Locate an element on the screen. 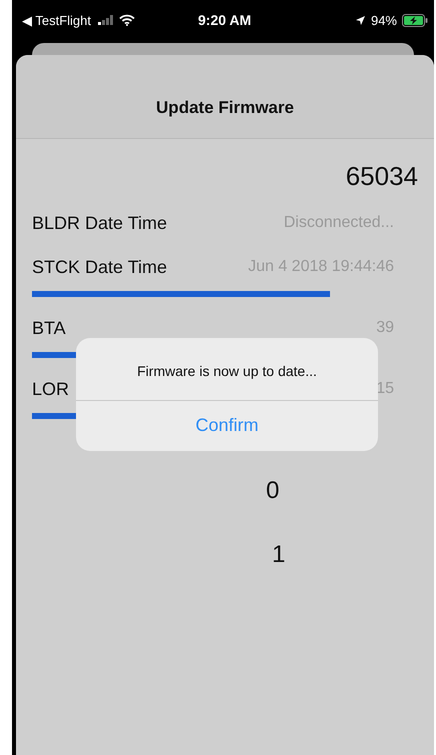 The image size is (436, 755). battery-charging-icon is located at coordinates (415, 20).